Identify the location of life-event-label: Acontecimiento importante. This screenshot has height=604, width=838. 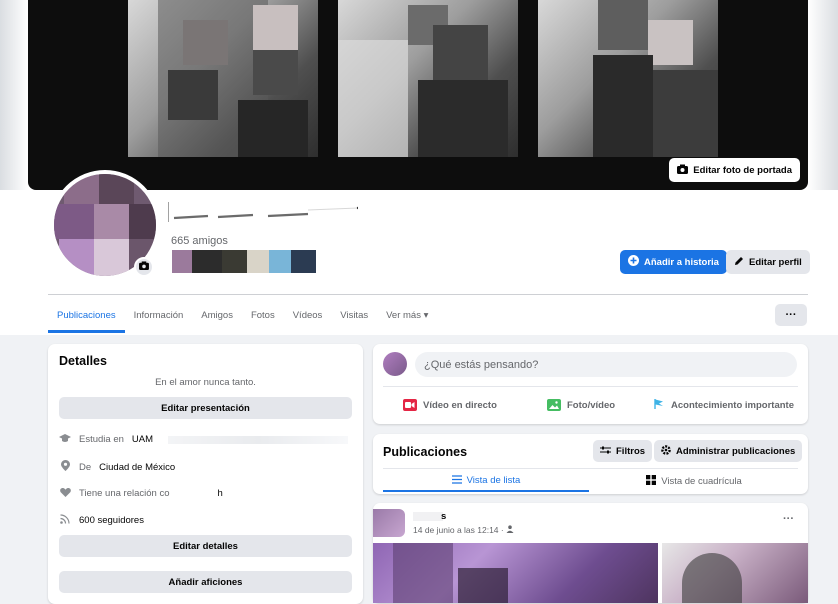
(732, 405).